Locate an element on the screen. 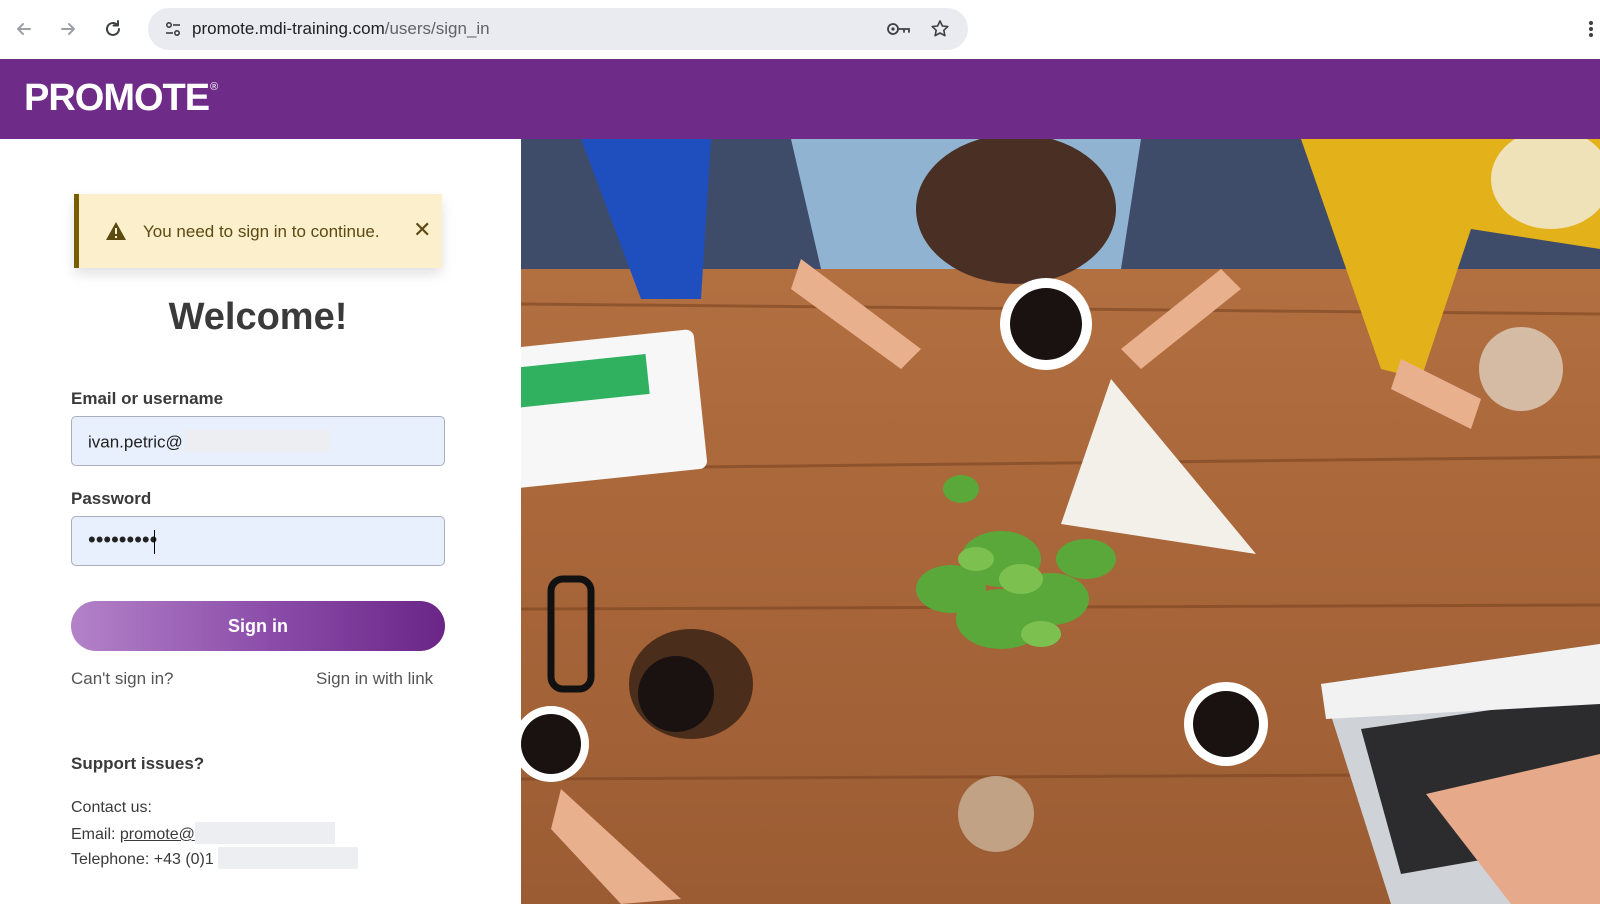 The width and height of the screenshot is (1600, 904). password-field: ••••••••• is located at coordinates (258, 541).